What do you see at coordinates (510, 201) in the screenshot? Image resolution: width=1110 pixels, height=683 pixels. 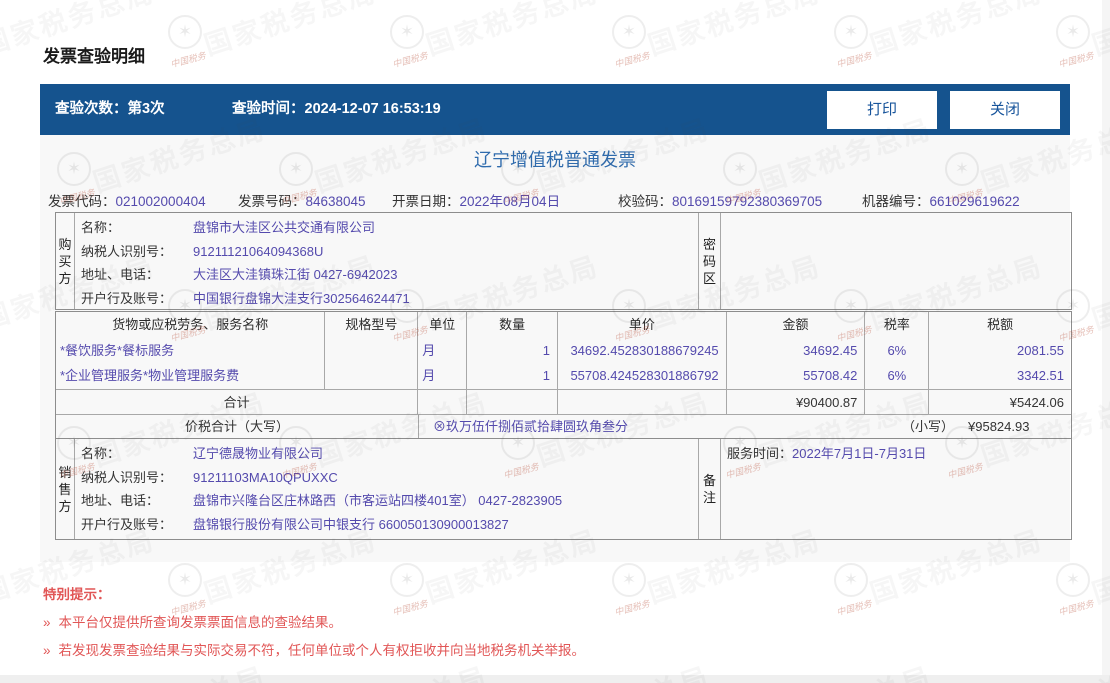 I see `invoice-date-value: 2022年08月04日` at bounding box center [510, 201].